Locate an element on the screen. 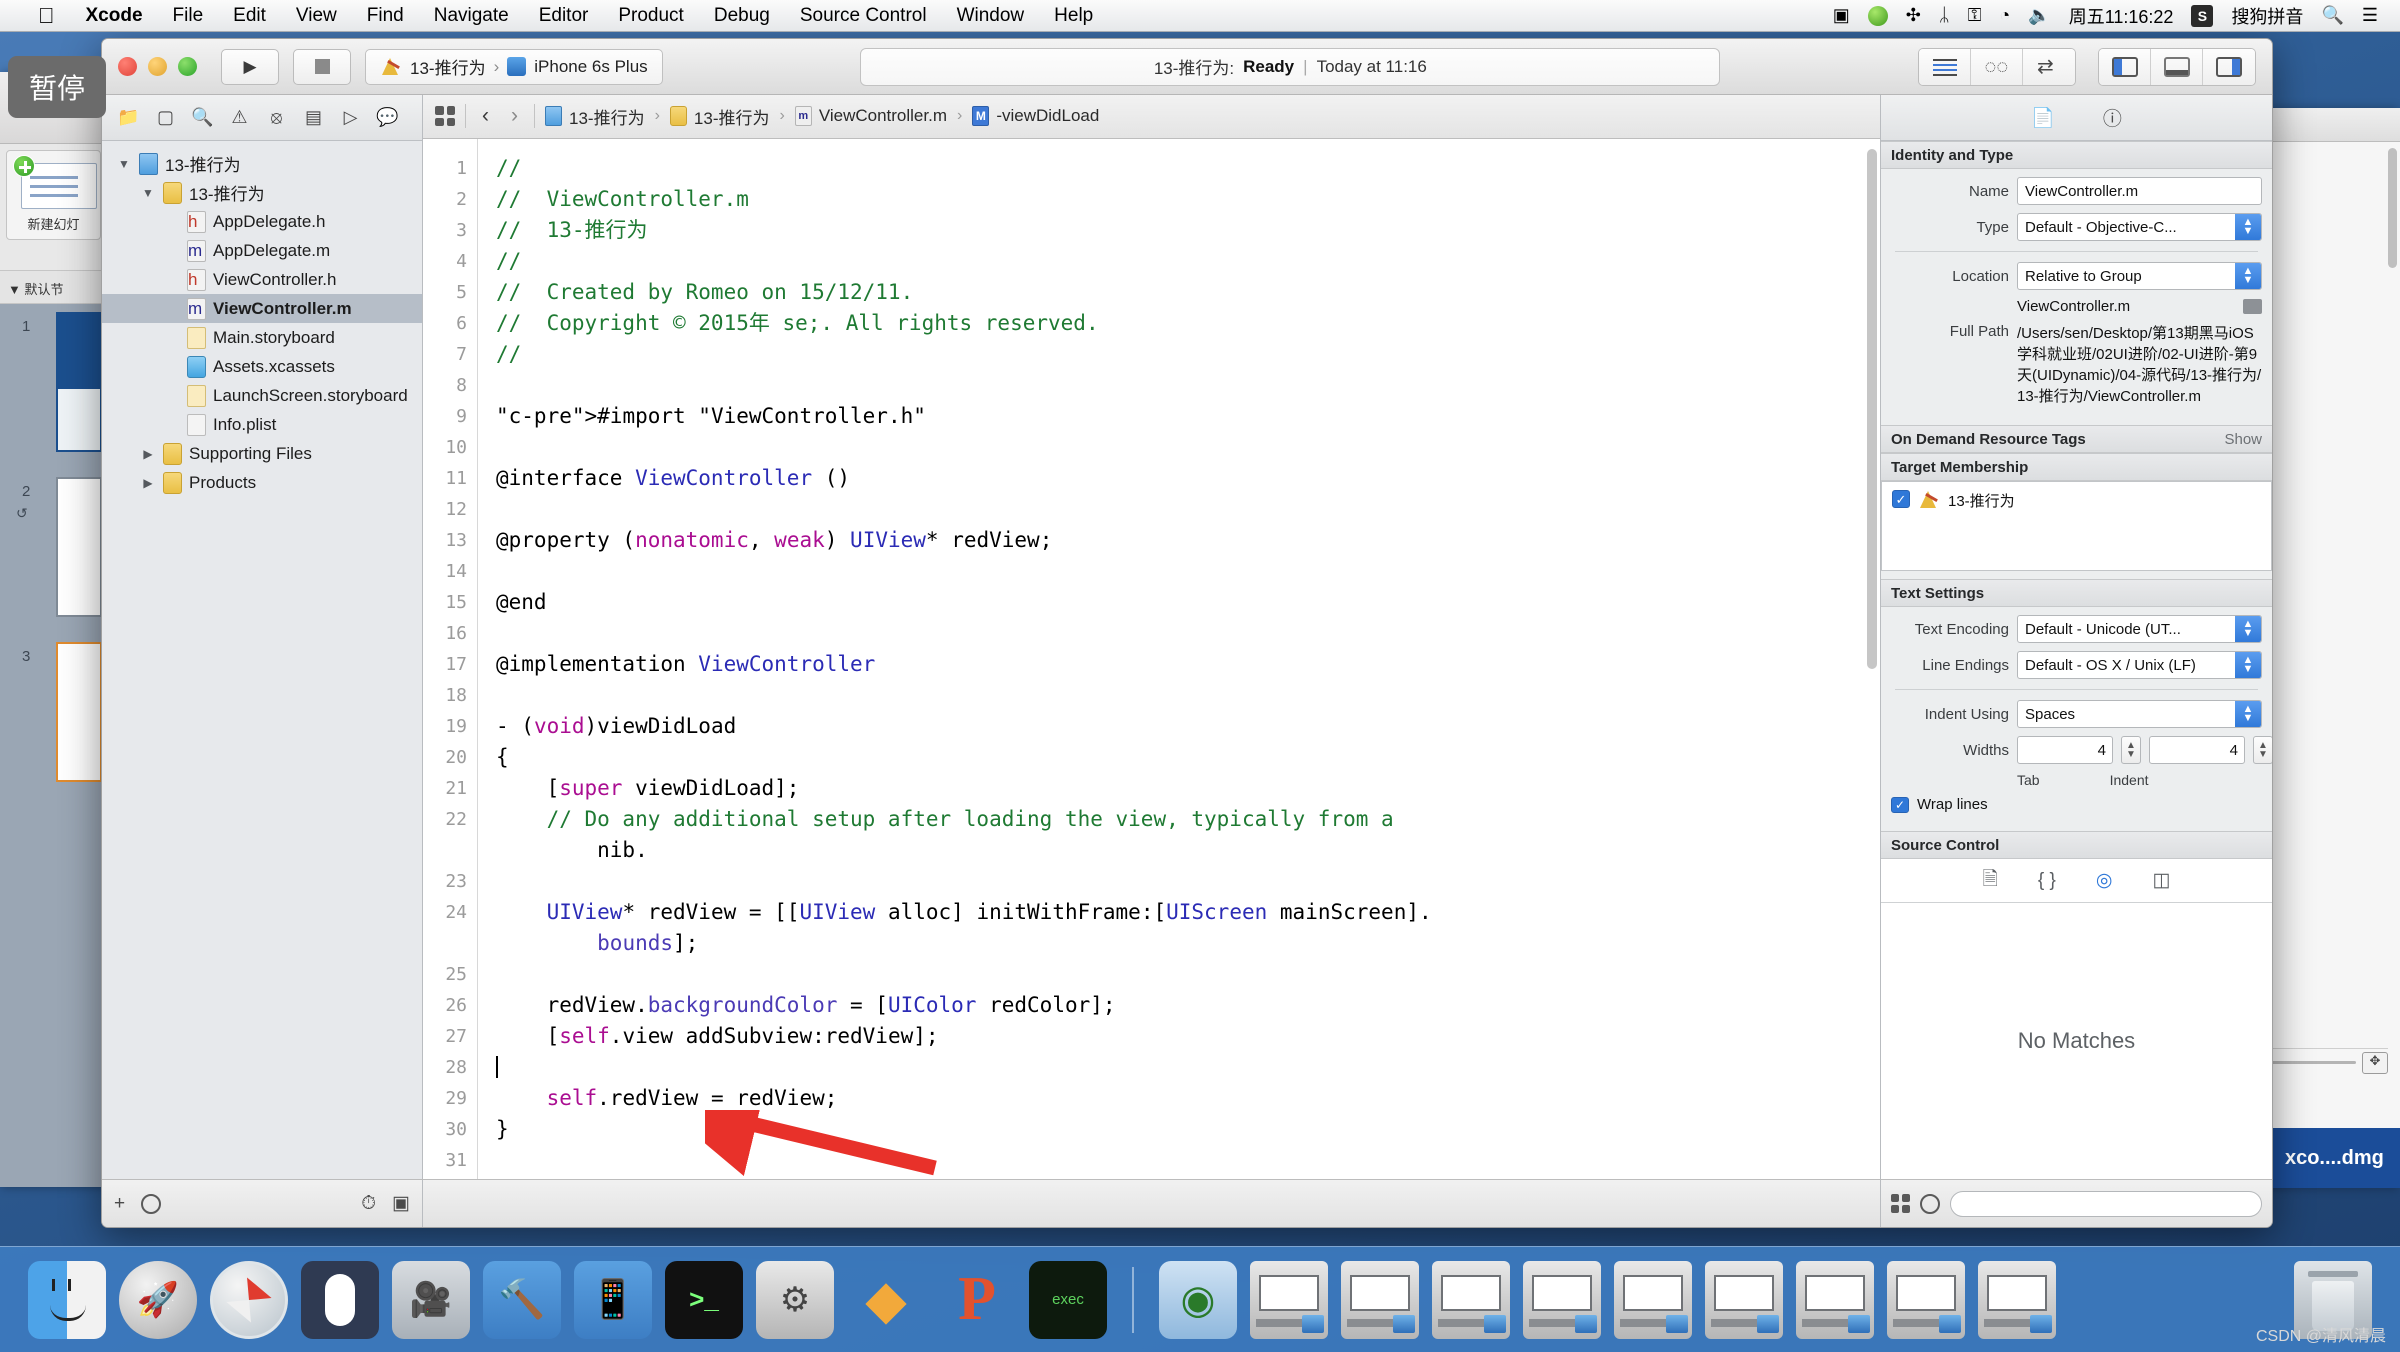 The width and height of the screenshot is (2400, 1352). window-controls is located at coordinates (157, 66).